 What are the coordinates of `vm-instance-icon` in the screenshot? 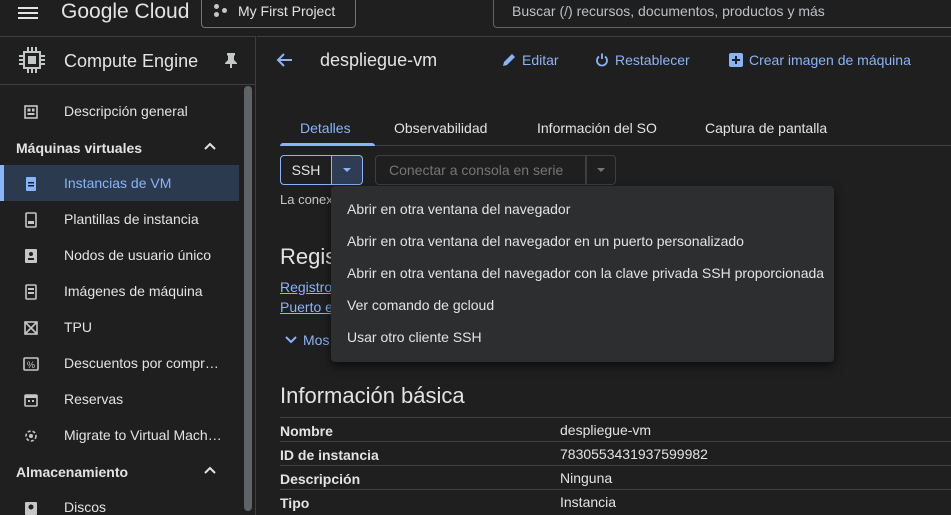 It's located at (31, 184).